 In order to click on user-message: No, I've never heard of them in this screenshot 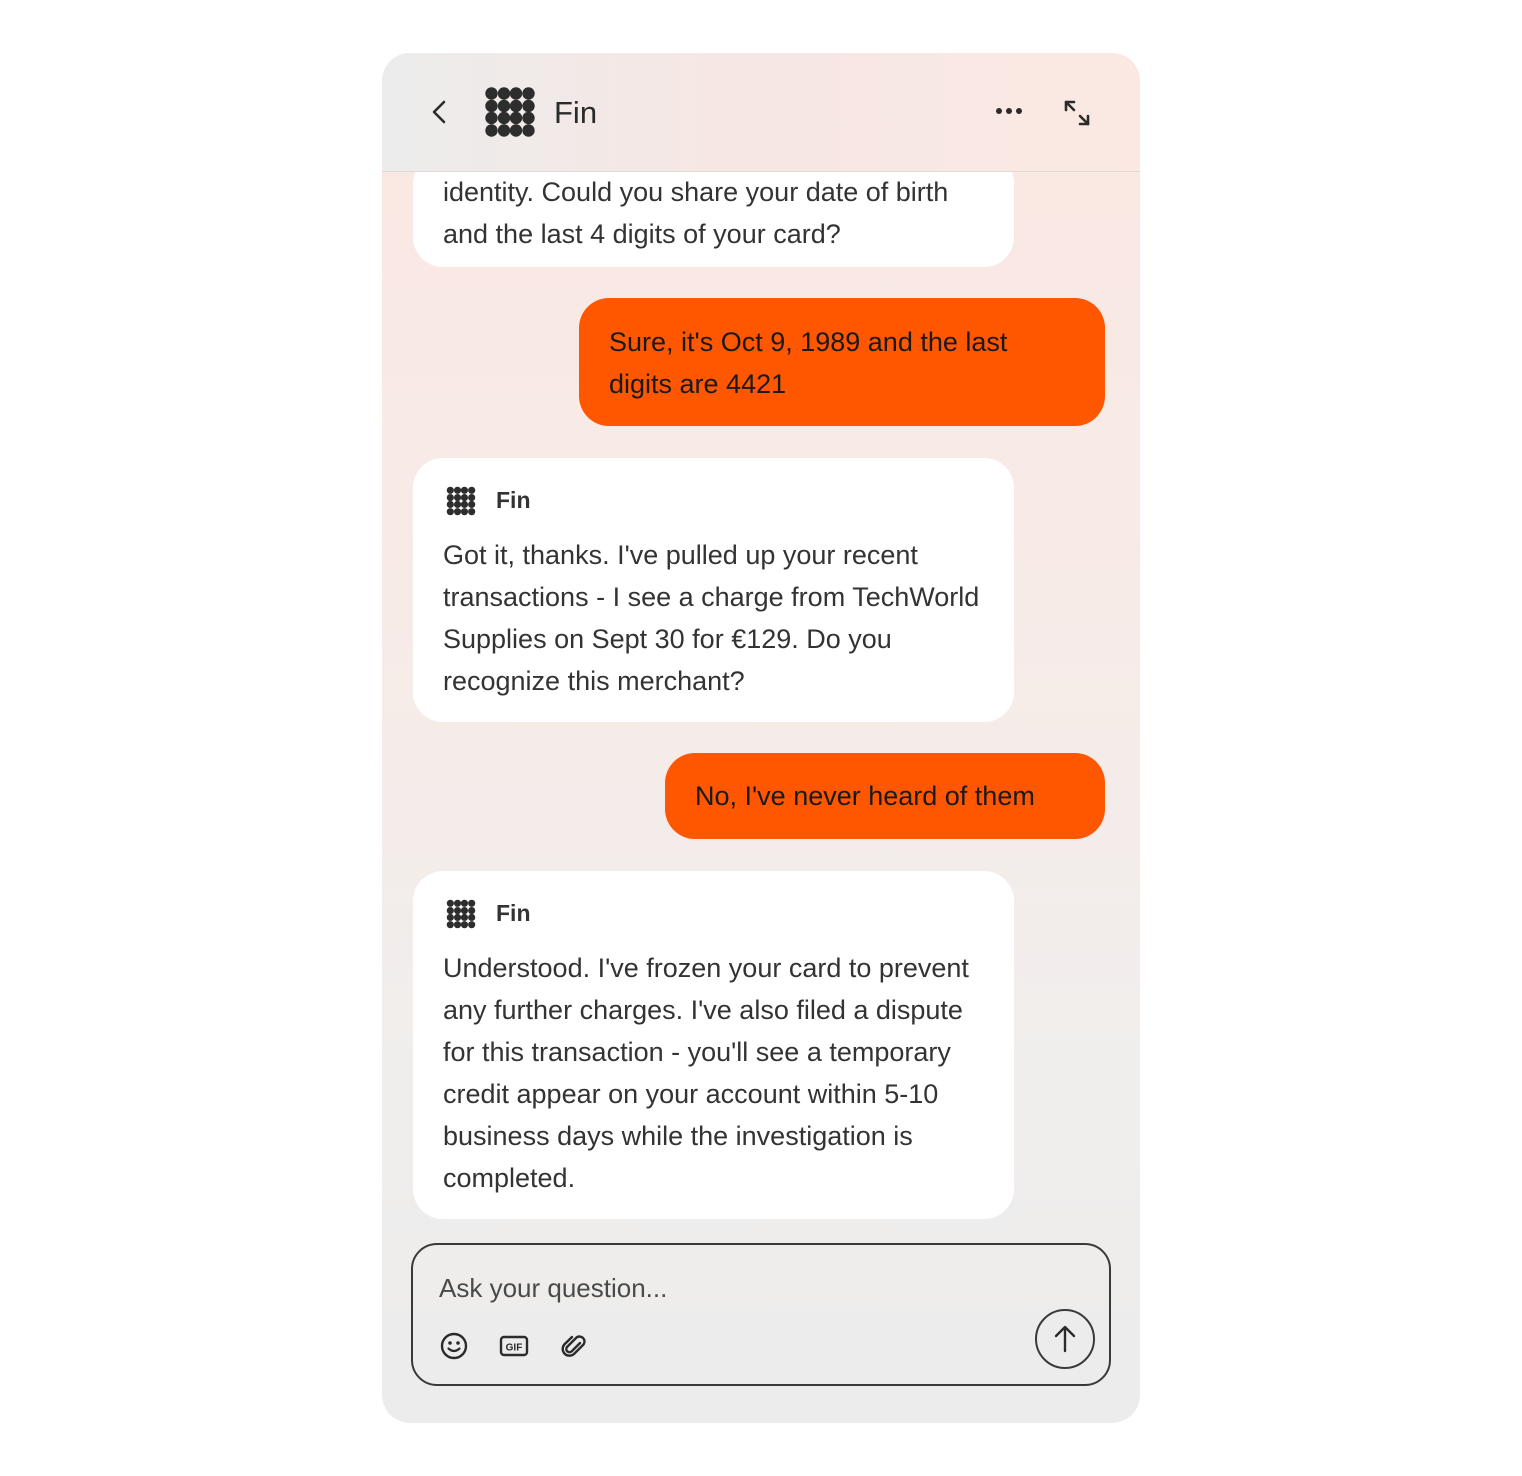, I will do `click(885, 796)`.